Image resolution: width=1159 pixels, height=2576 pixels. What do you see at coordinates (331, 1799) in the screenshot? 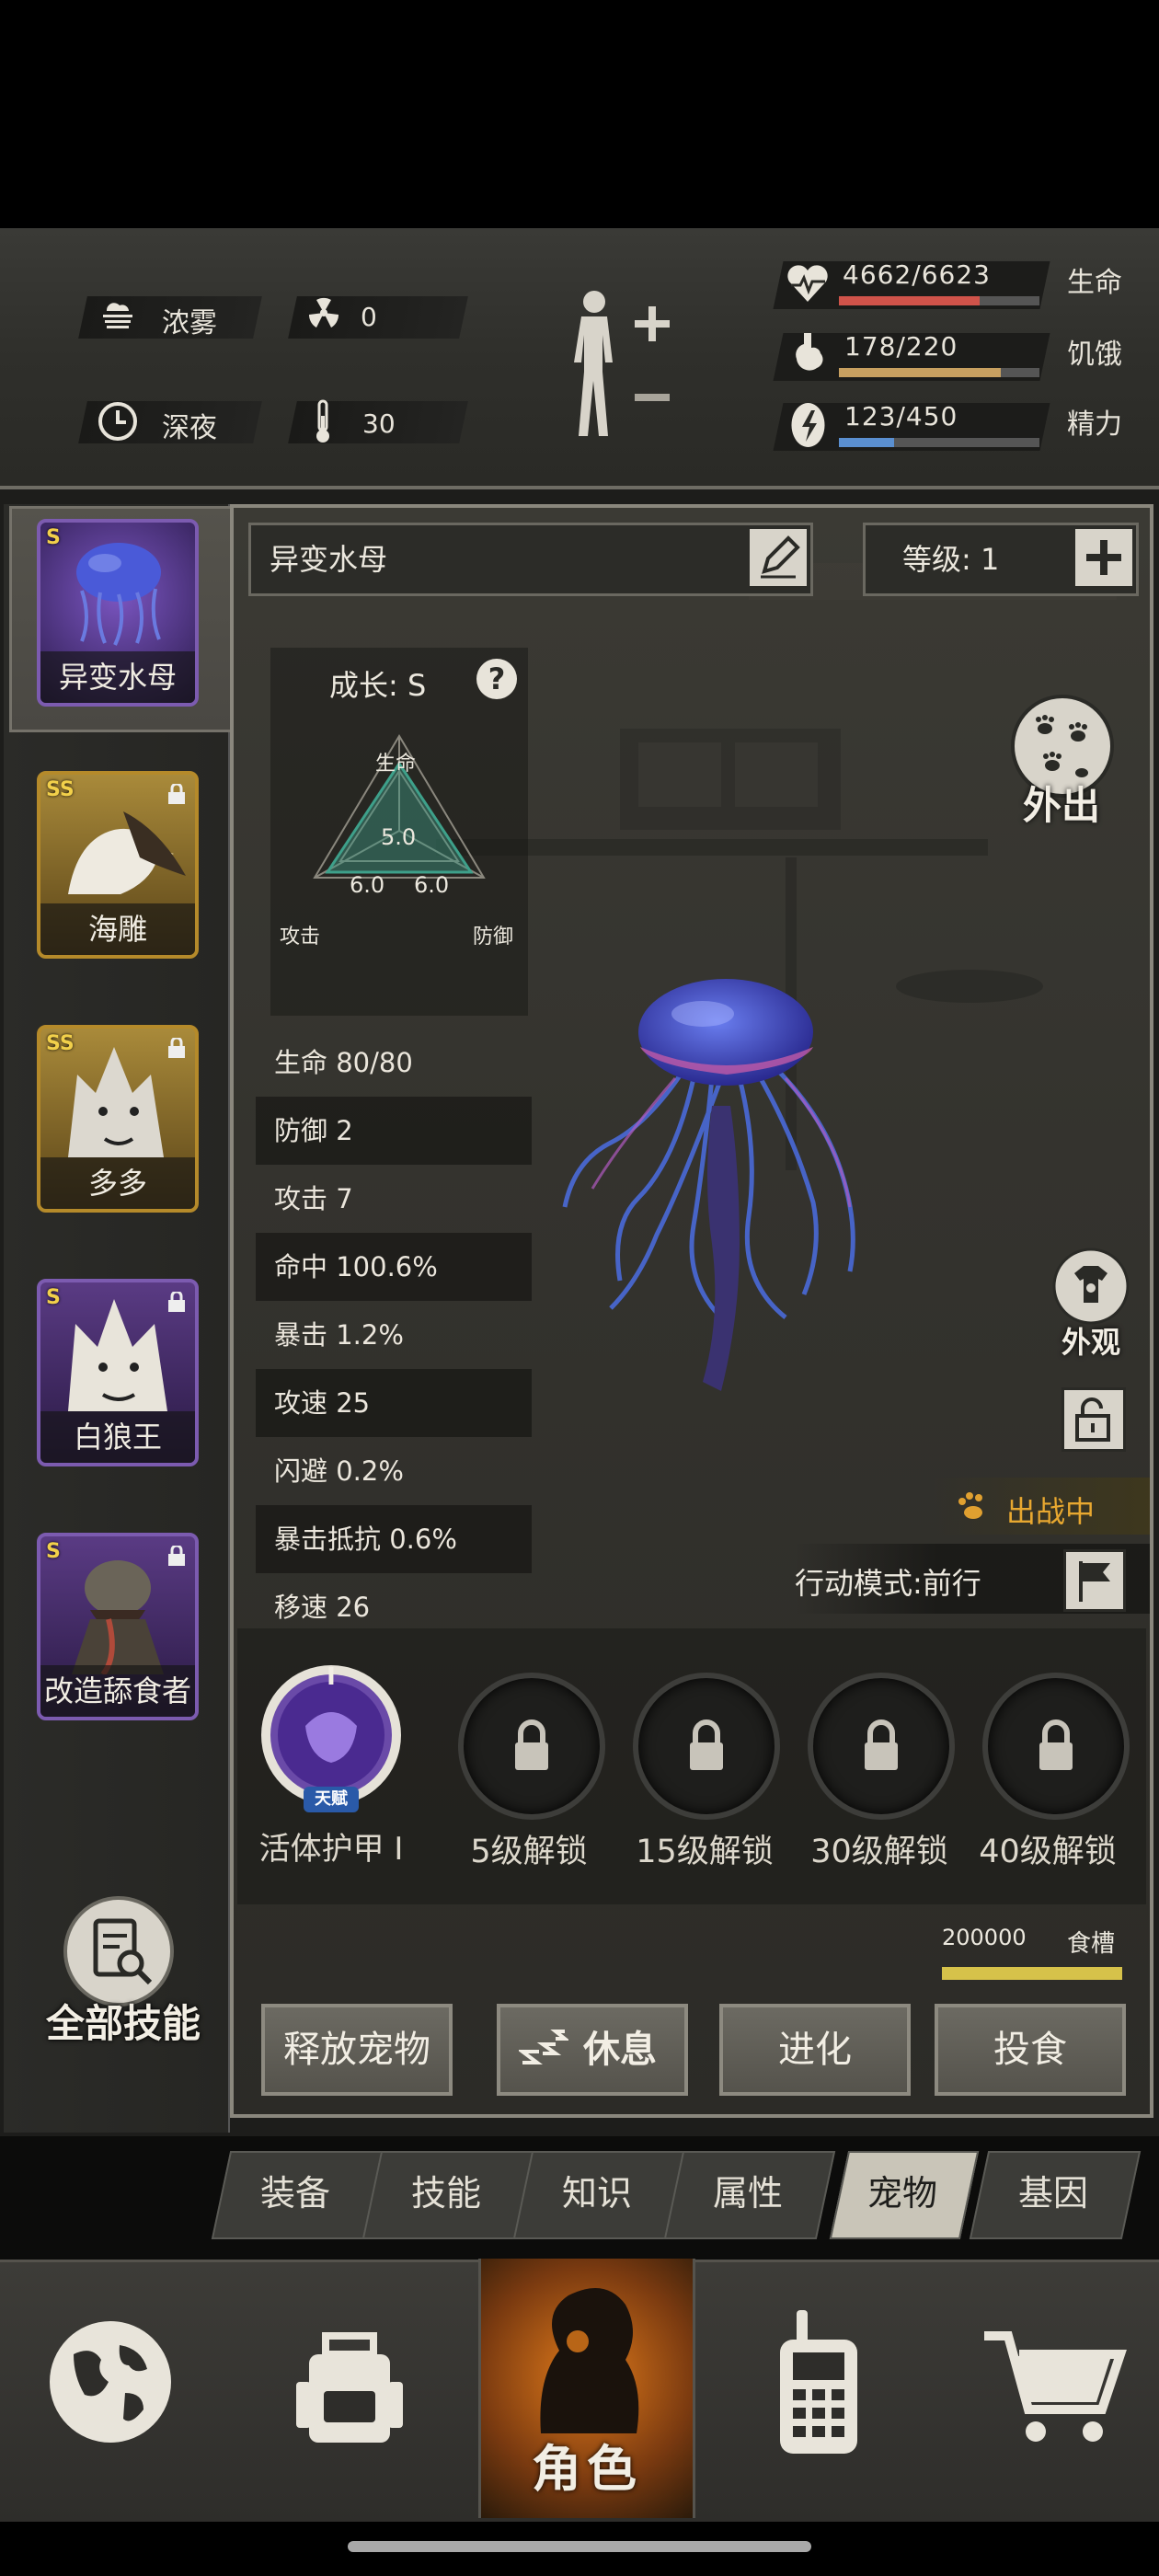
I see `talent-badge: 天赋` at bounding box center [331, 1799].